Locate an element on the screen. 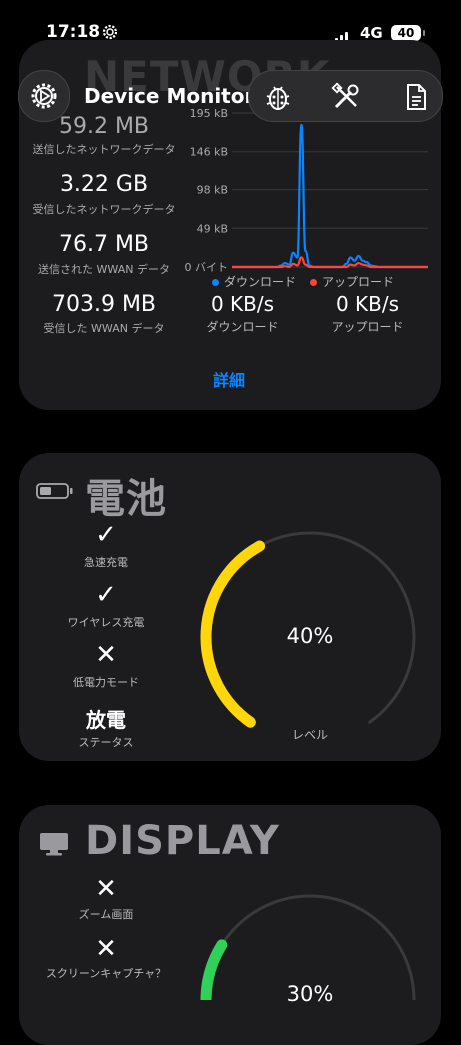 The image size is (461, 1045). battery-level-label: レベル is located at coordinates (309, 735).